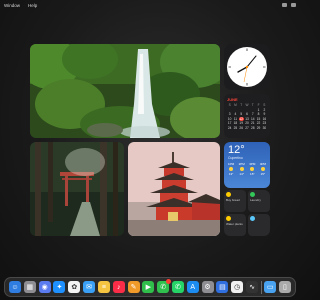 This screenshot has height=300, width=320. I want to click on clock-icon: ◷, so click(237, 287).